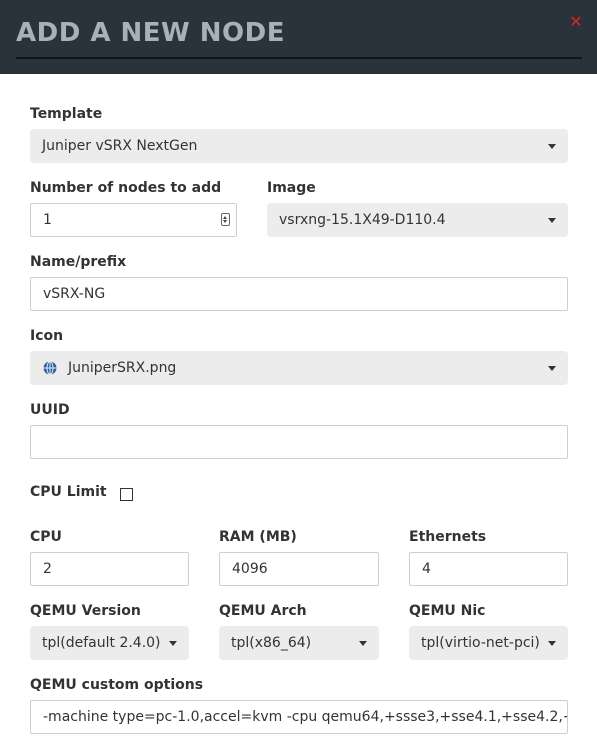  What do you see at coordinates (120, 146) in the screenshot?
I see `template-value: Juniper vSRX NextGen` at bounding box center [120, 146].